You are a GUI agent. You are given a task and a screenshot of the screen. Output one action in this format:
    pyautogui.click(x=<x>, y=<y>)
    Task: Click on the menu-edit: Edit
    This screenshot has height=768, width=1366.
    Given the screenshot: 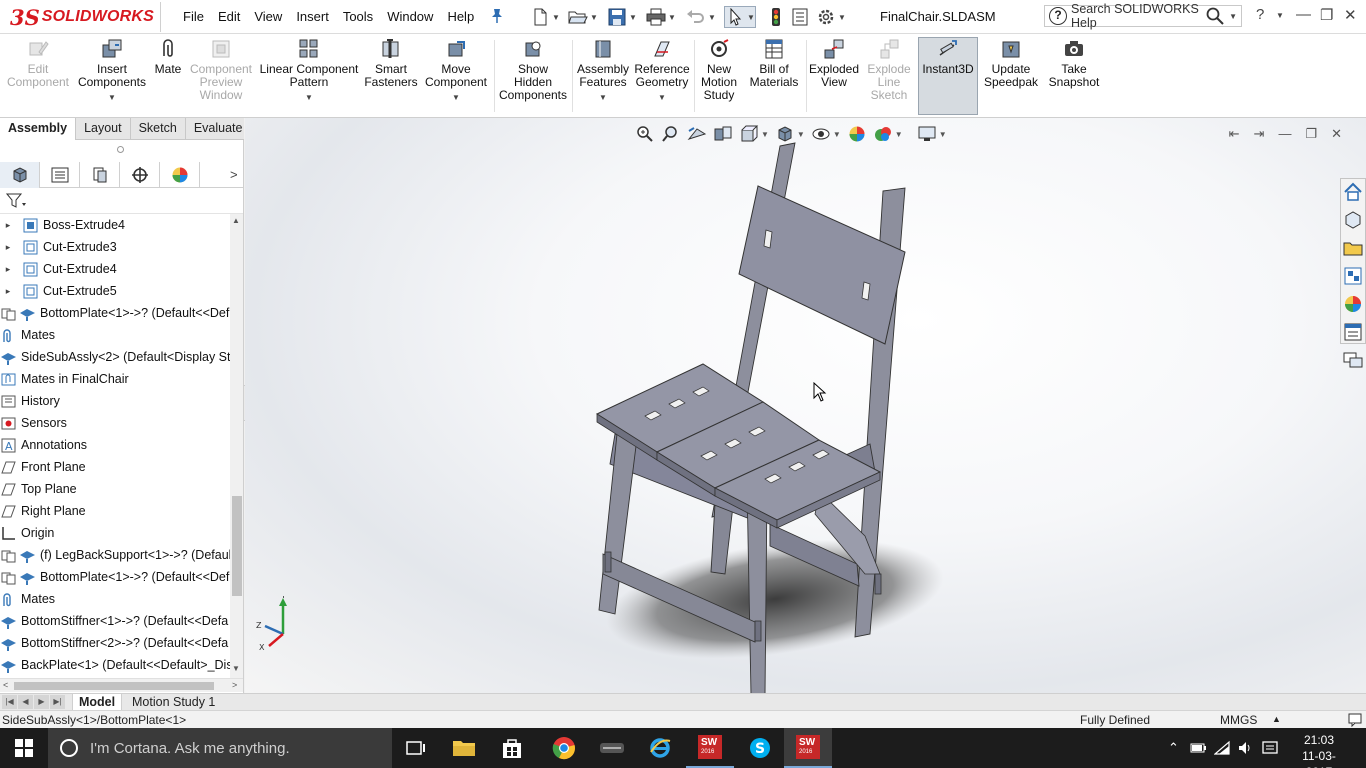 What is the action you would take?
    pyautogui.click(x=229, y=16)
    